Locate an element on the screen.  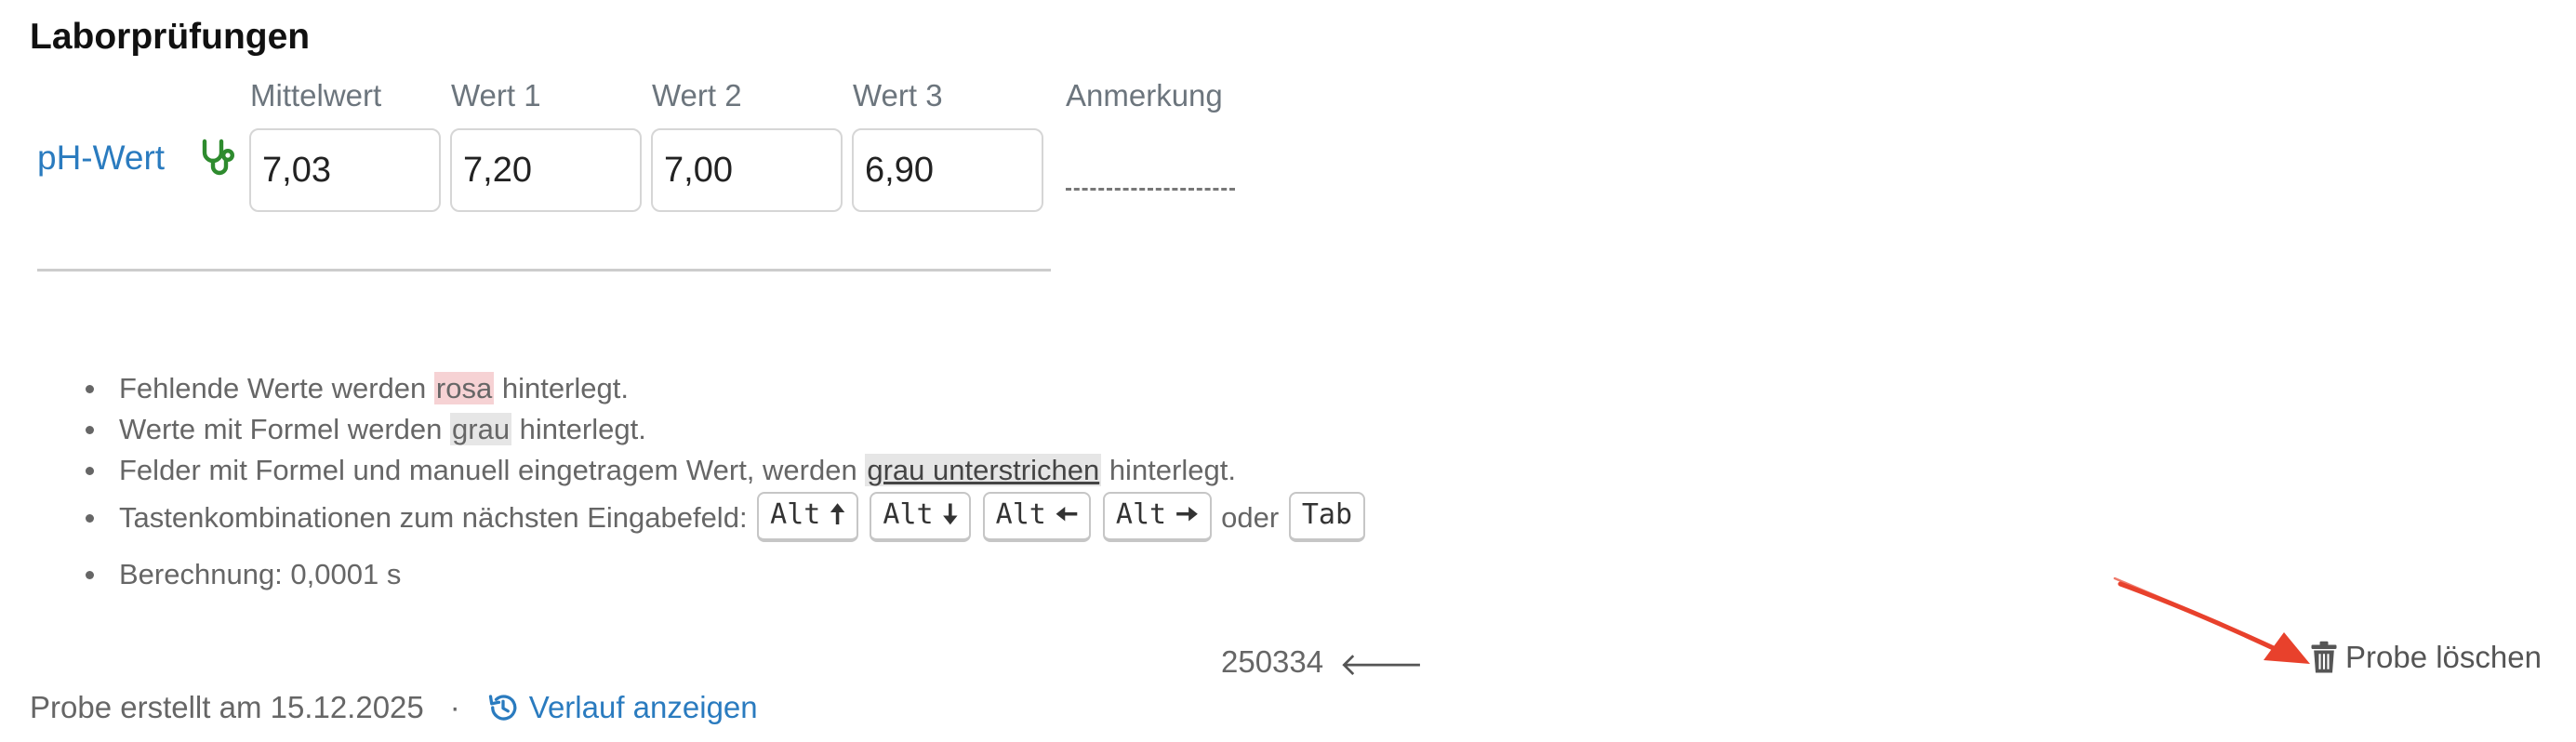
sample-id: 250334 is located at coordinates (1272, 661).